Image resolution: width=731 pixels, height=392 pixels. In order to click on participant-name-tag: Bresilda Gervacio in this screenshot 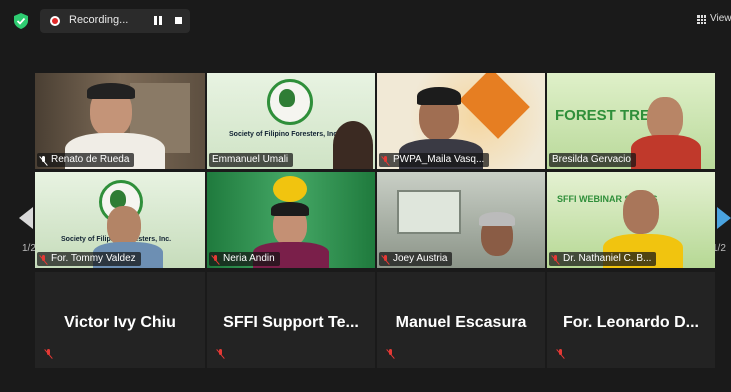, I will do `click(592, 160)`.